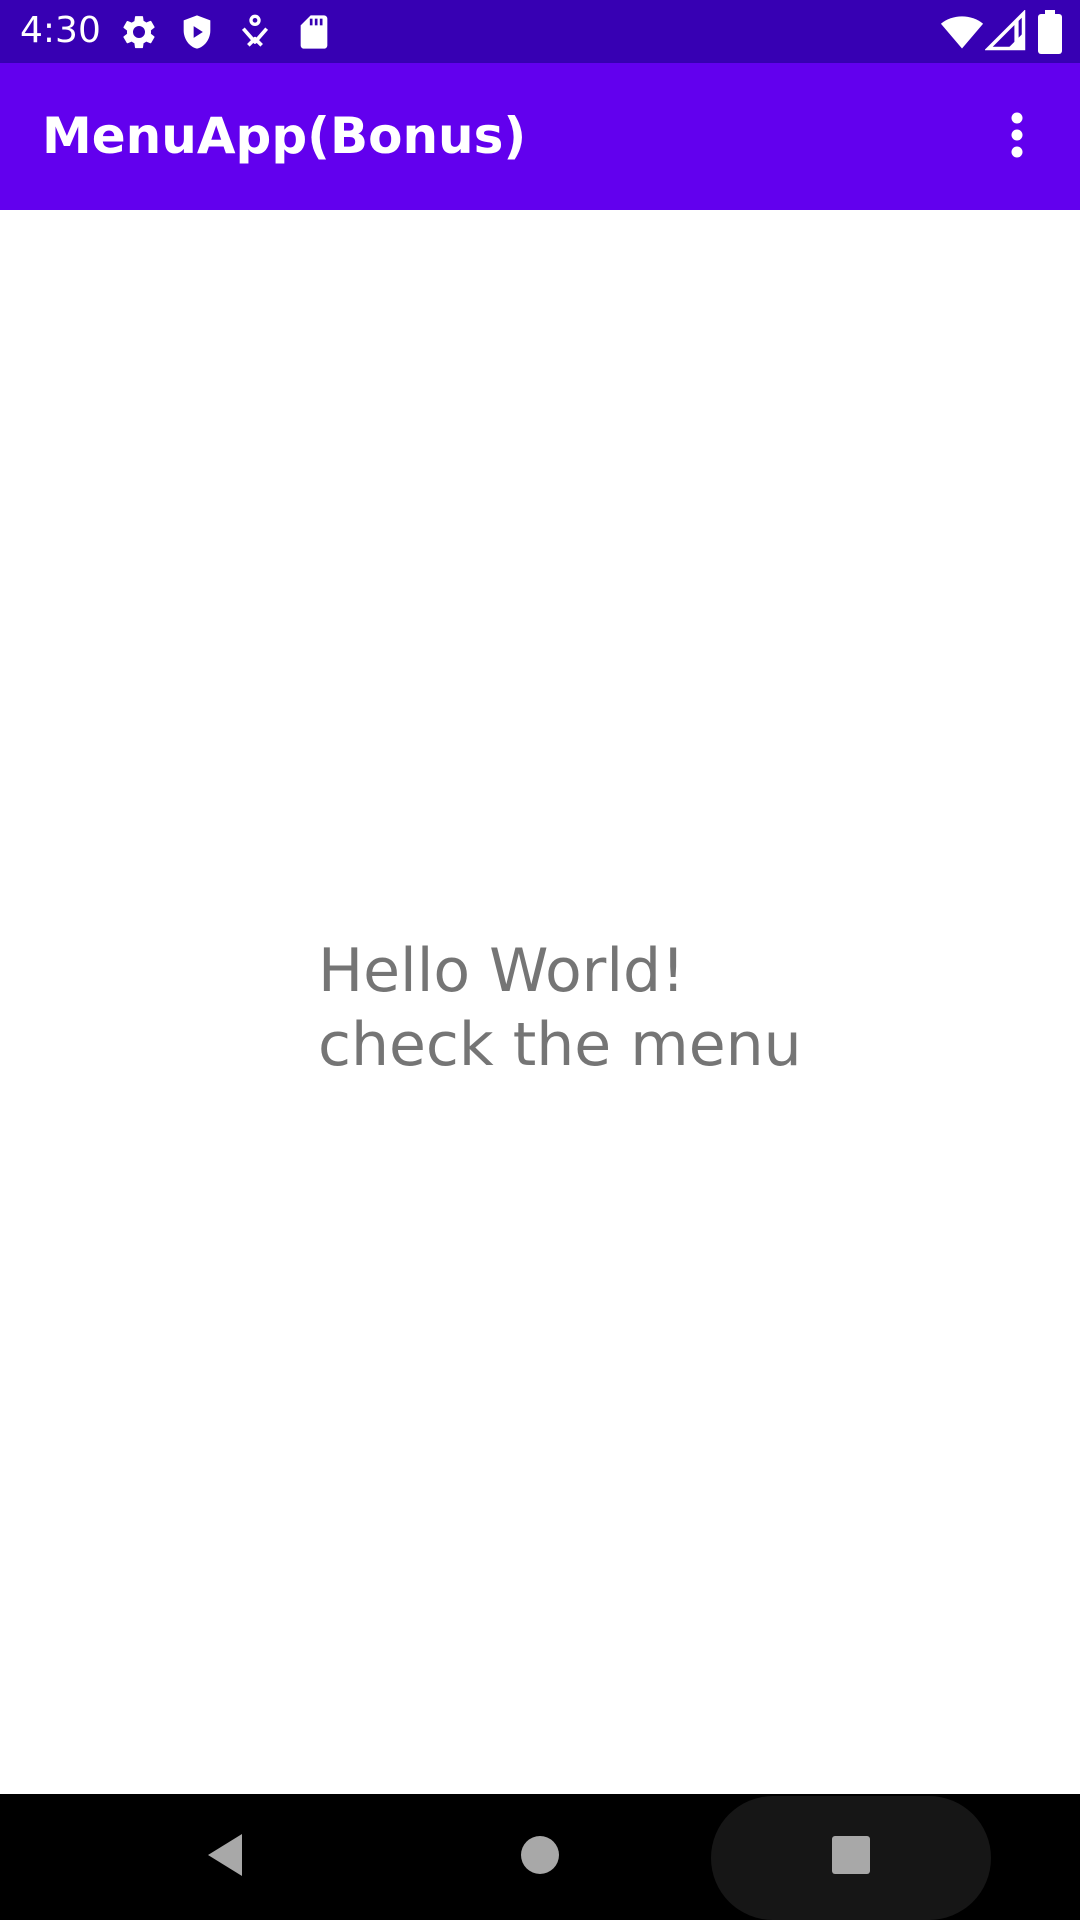 This screenshot has height=1920, width=1080. I want to click on hello-message: Hello World! check the menu, so click(560, 1008).